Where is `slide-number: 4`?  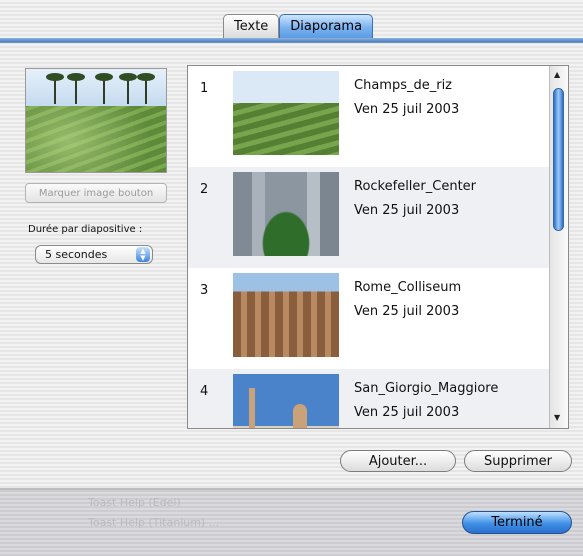
slide-number: 4 is located at coordinates (204, 391).